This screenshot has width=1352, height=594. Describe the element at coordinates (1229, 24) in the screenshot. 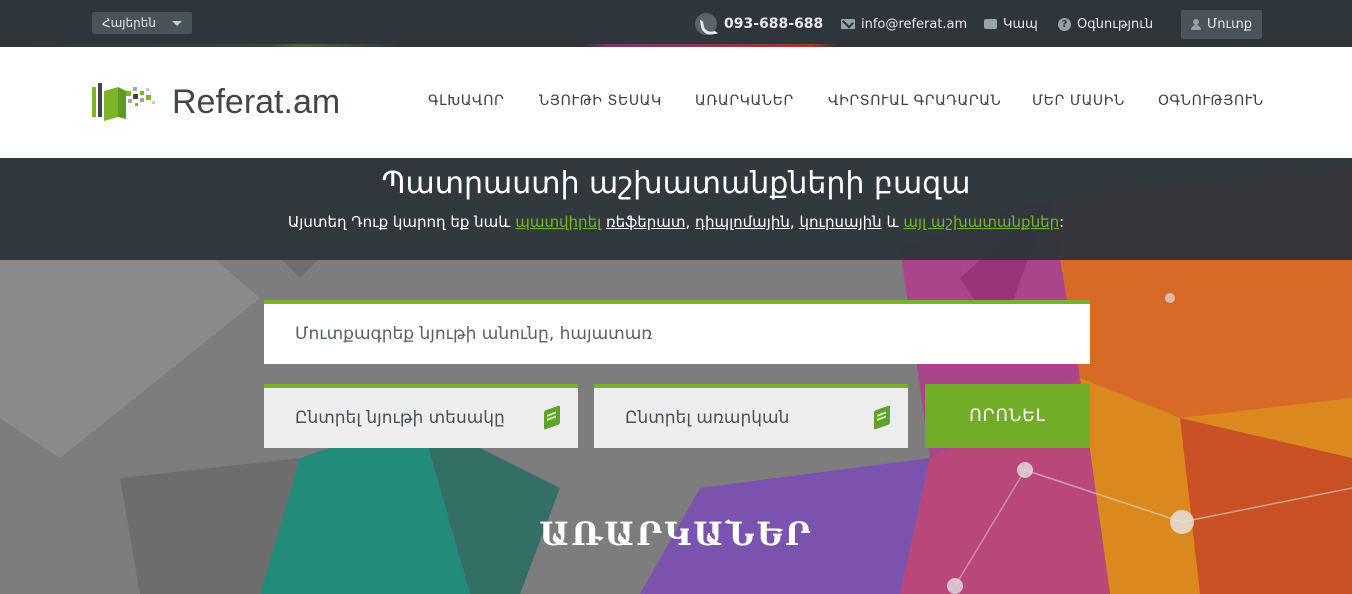

I see `login-label: Մուտք` at that location.